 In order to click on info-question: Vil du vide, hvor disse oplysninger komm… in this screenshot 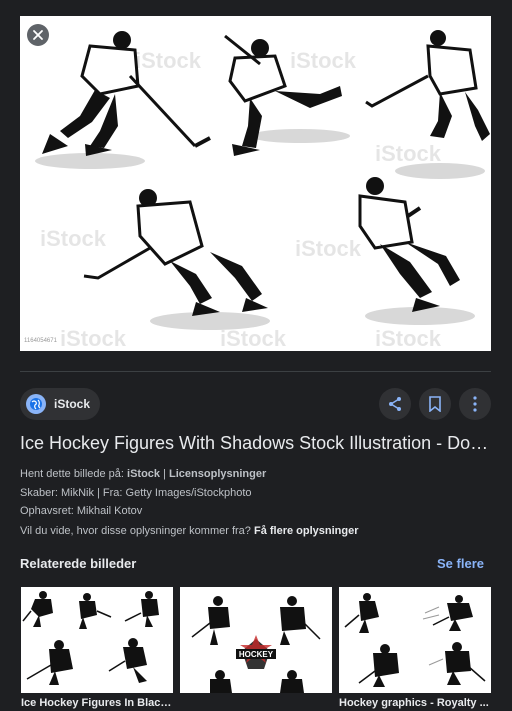, I will do `click(135, 531)`.